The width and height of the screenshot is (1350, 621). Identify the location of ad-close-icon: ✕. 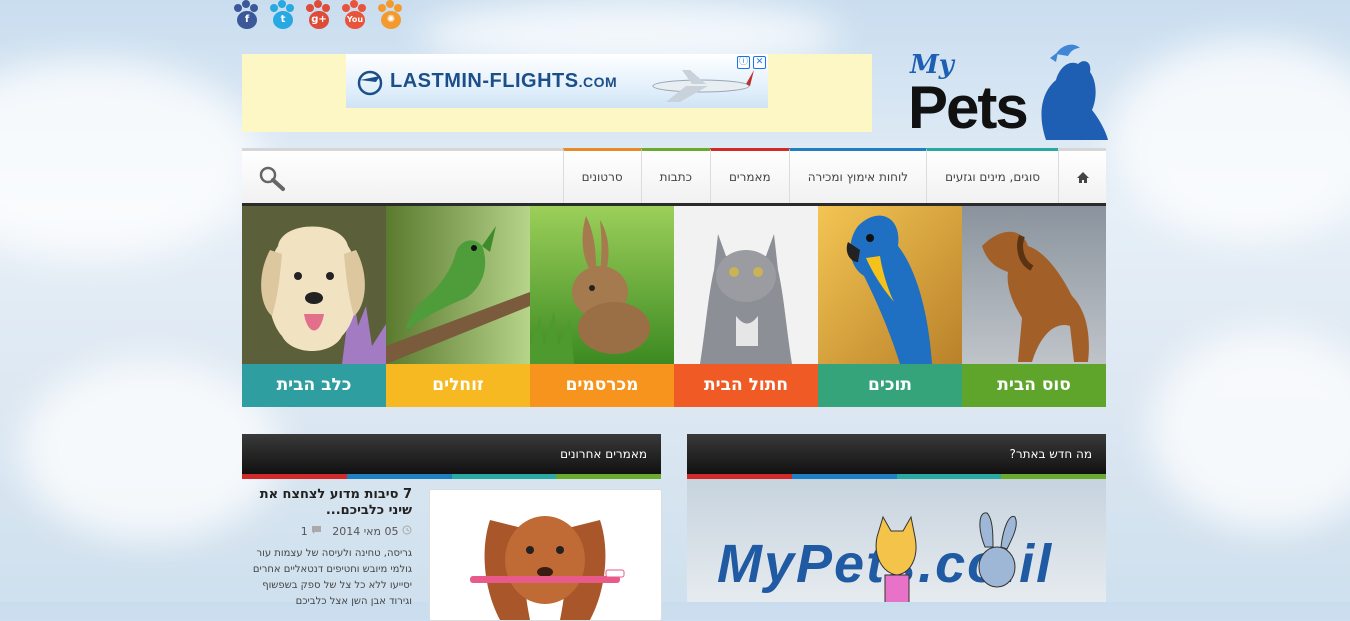
(759, 62).